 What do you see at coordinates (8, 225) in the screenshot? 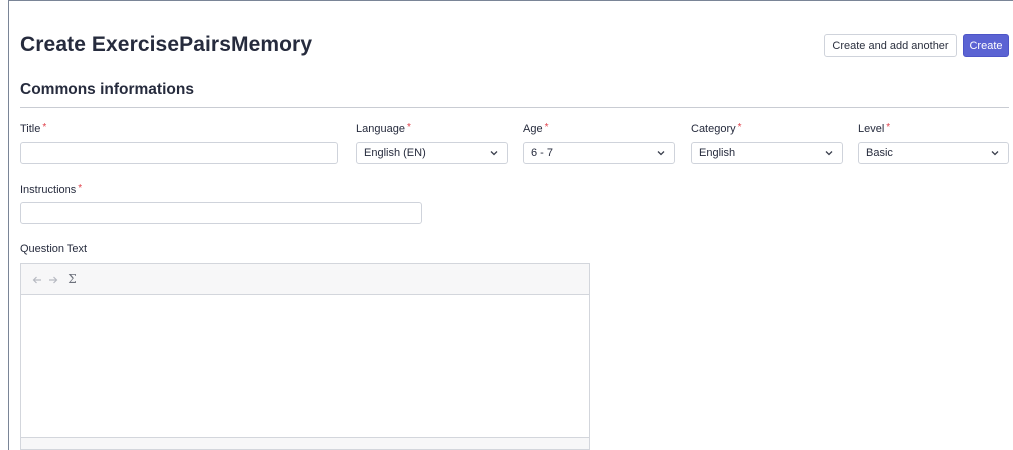
I see `window-frame-left` at bounding box center [8, 225].